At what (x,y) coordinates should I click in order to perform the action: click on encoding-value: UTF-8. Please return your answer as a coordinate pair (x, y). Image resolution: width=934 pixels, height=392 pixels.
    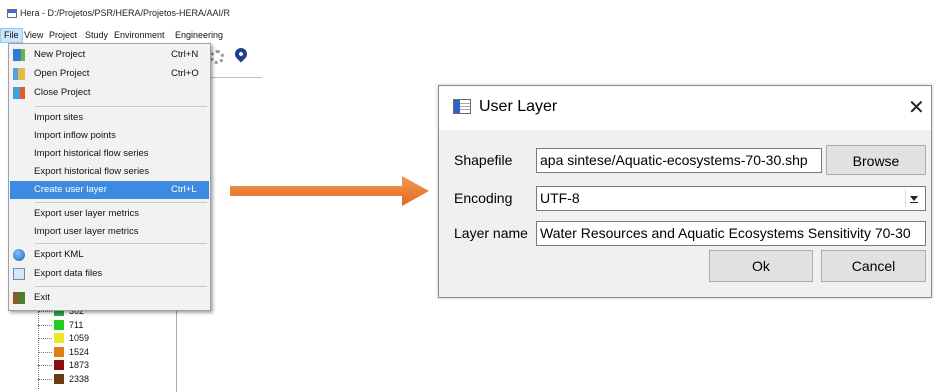
    Looking at the image, I should click on (560, 198).